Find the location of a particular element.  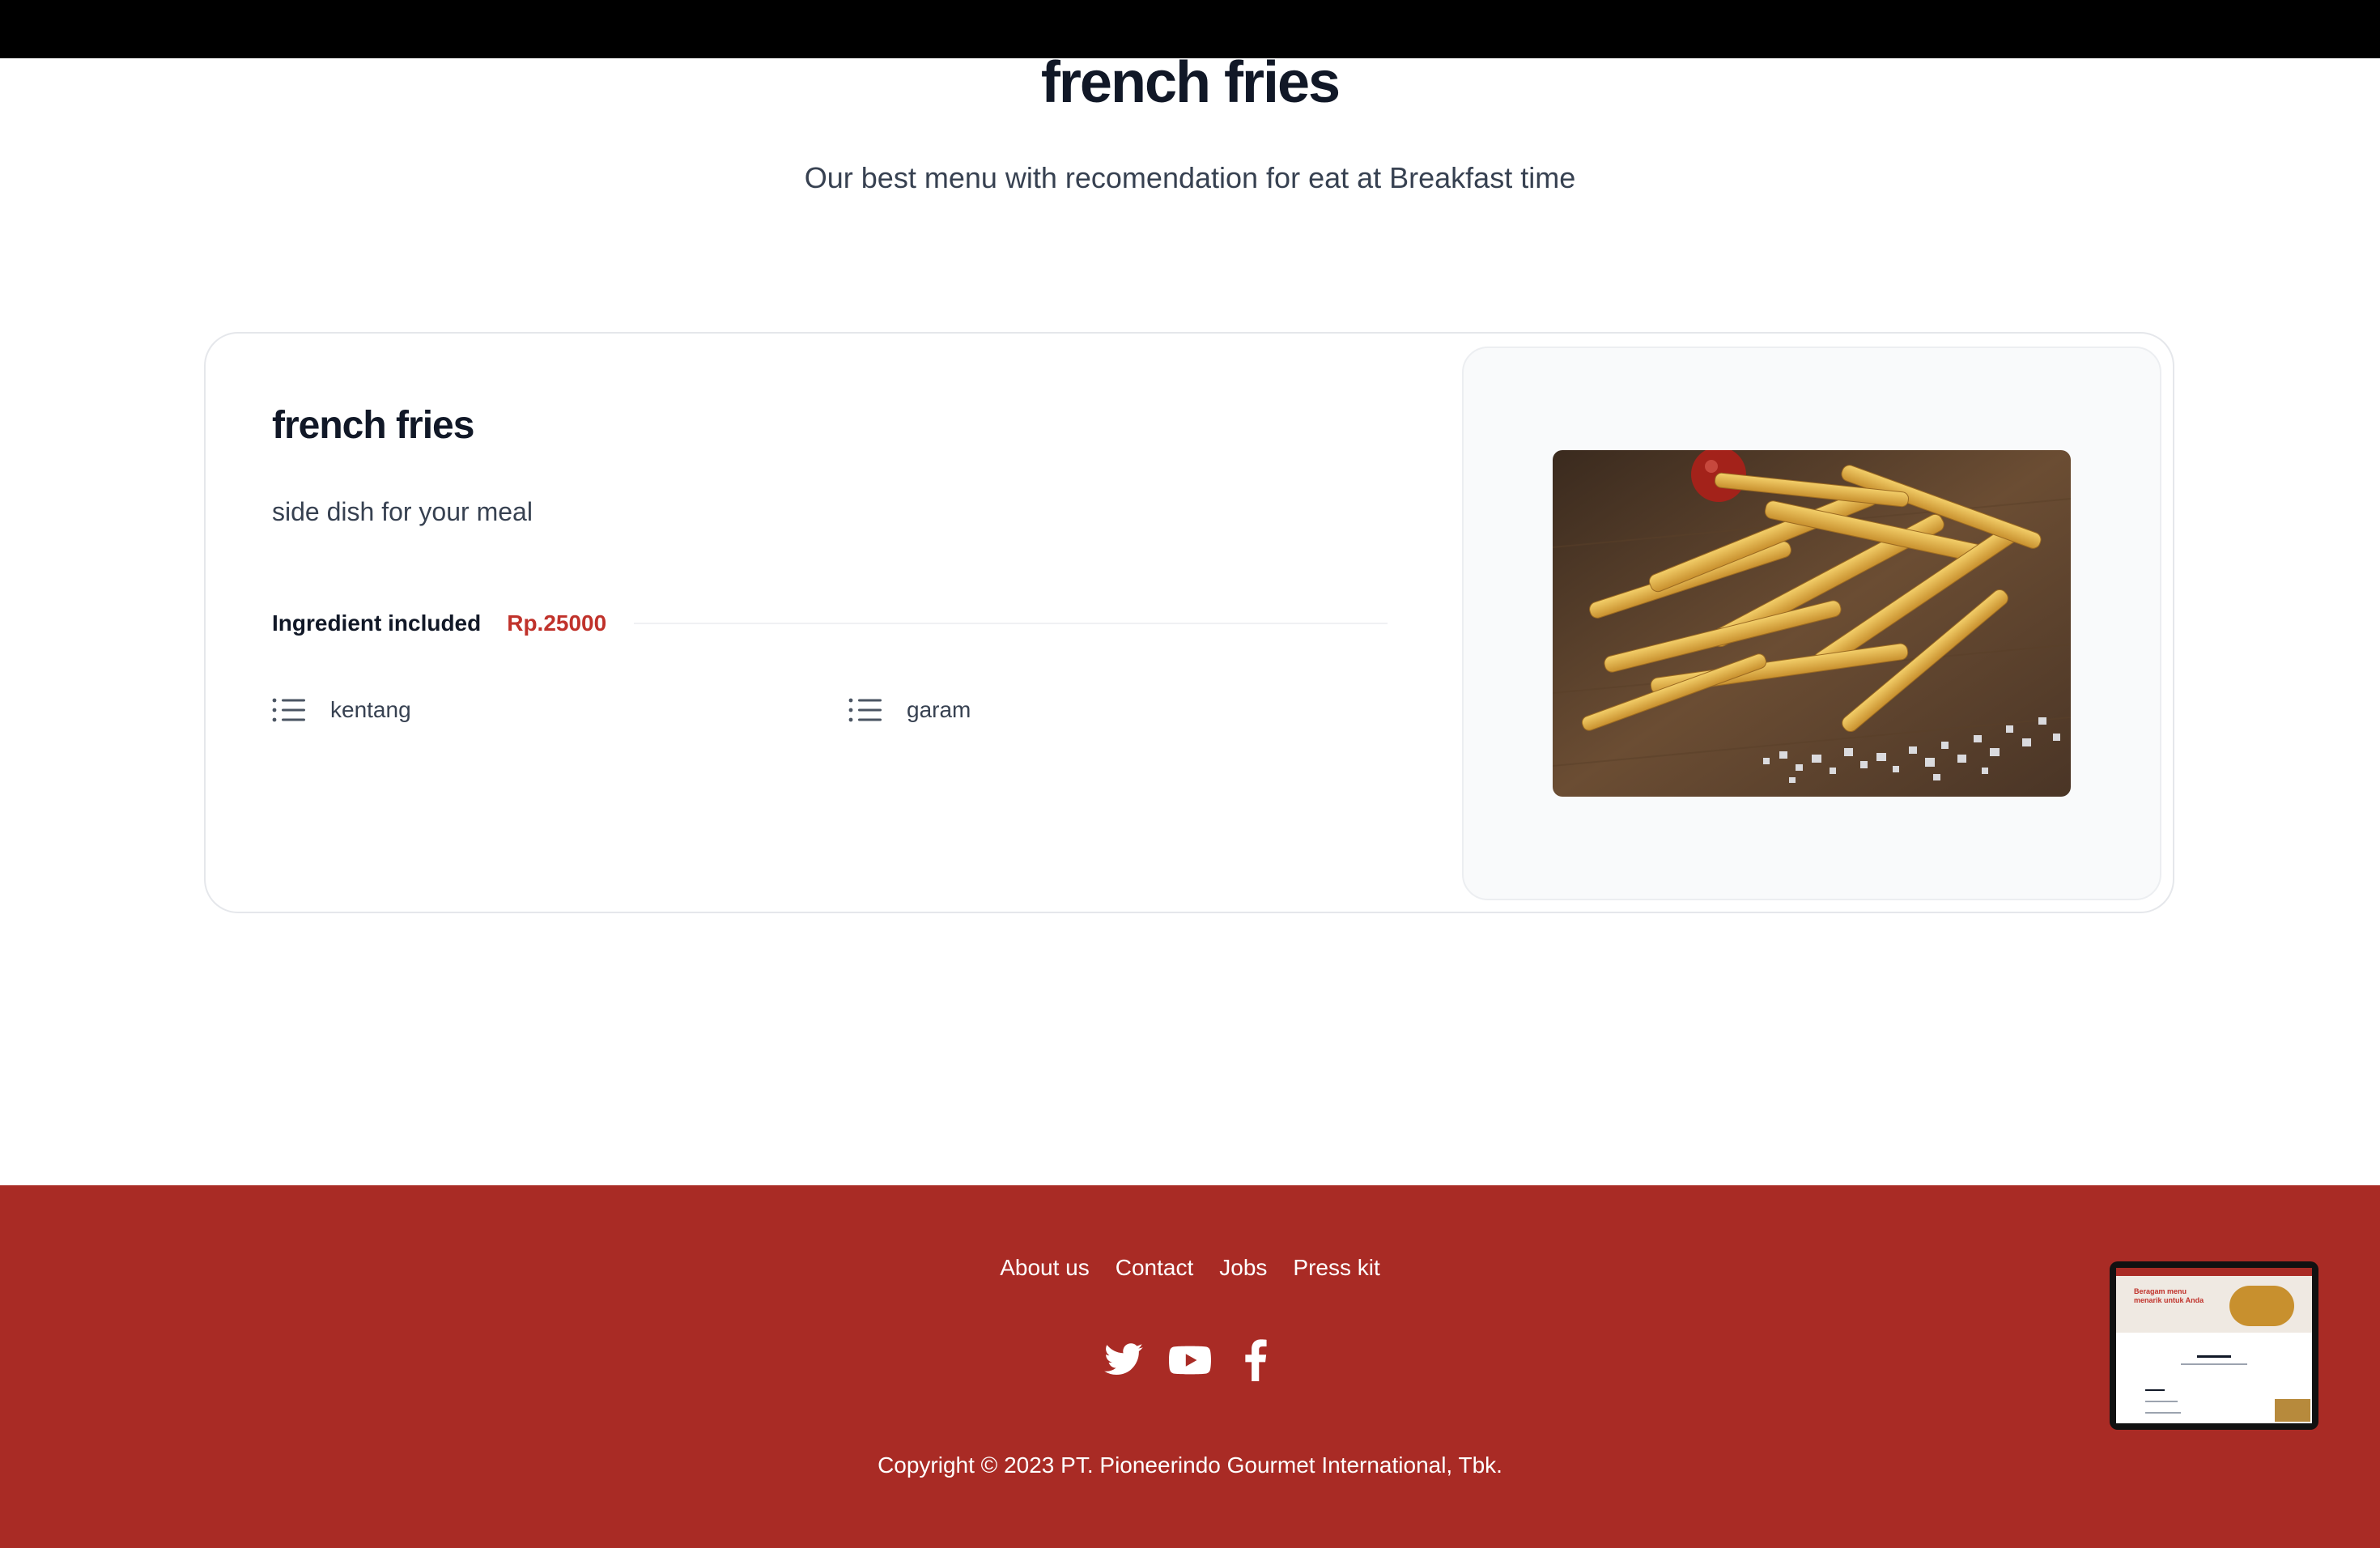

thumbnail-banner-text: Beragam menu menarik untuk Anda is located at coordinates (2169, 1295).